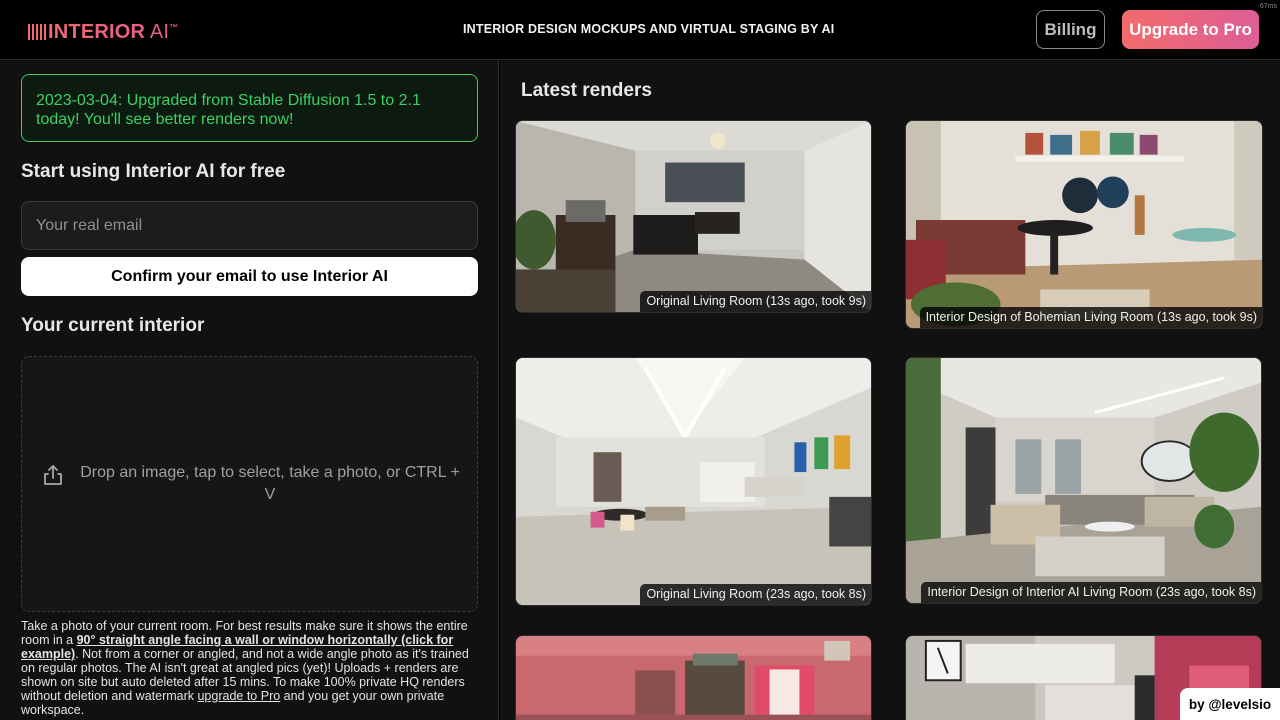 The image size is (1280, 720). Describe the element at coordinates (1070, 29) in the screenshot. I see `billing-button: Billing` at that location.